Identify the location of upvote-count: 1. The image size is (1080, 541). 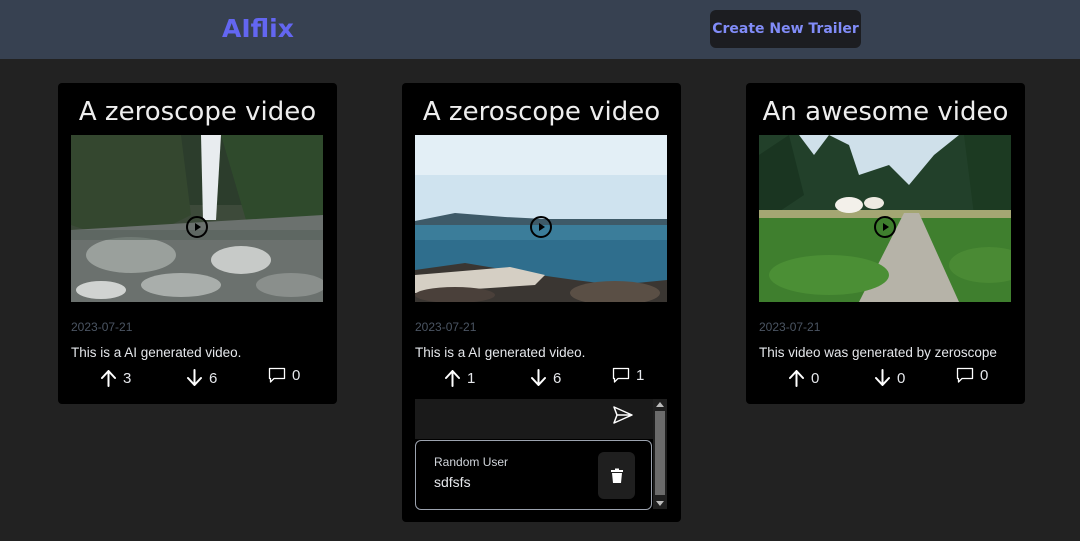
(471, 378).